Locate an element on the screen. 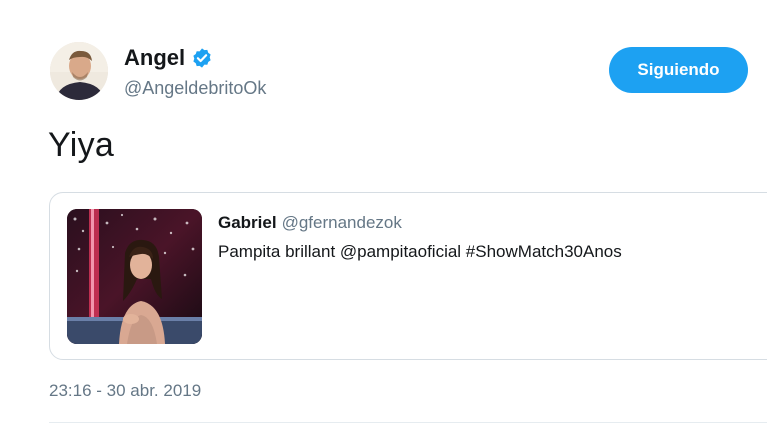 The image size is (767, 431). author-name-row: Angel is located at coordinates (195, 58).